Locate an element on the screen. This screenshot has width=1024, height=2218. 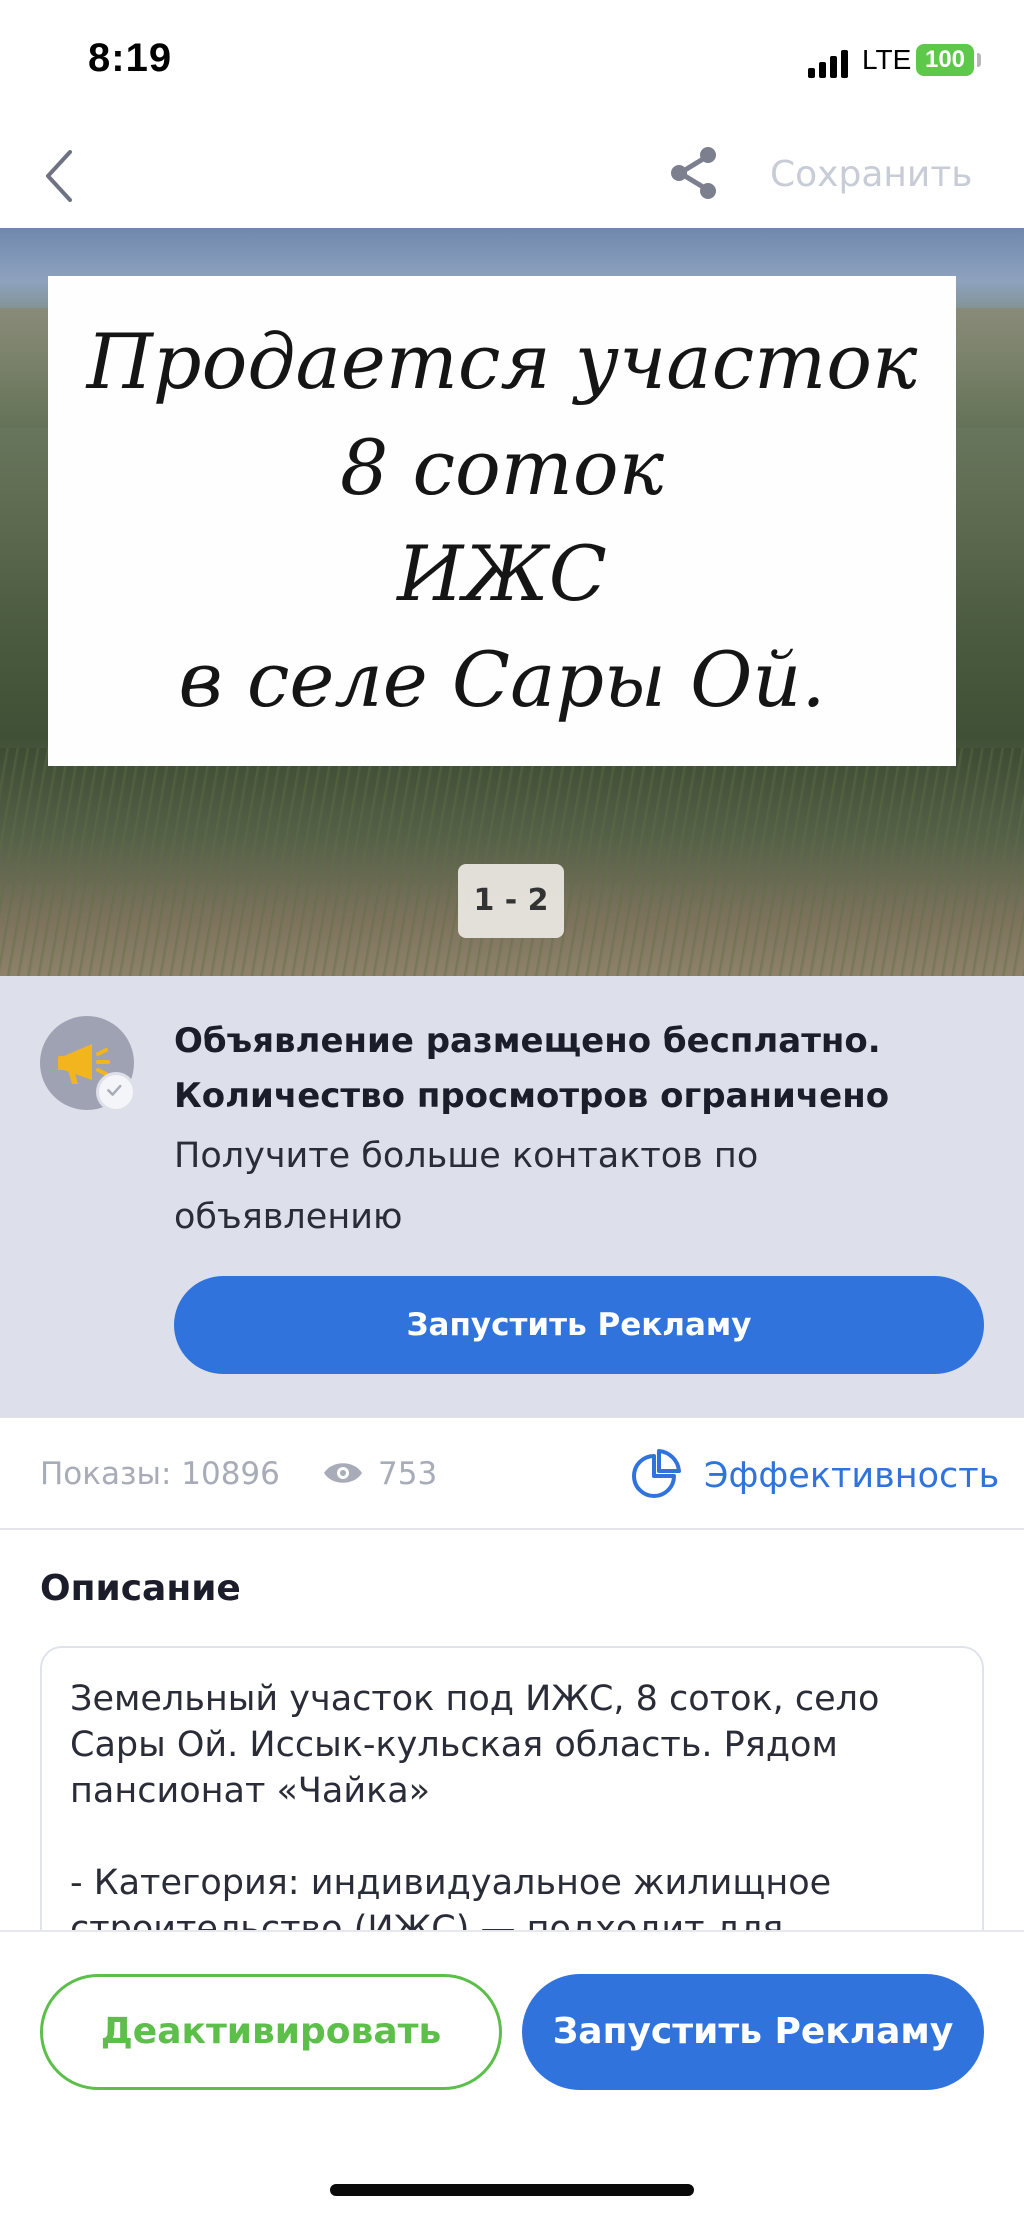
eye-icon is located at coordinates (343, 1473).